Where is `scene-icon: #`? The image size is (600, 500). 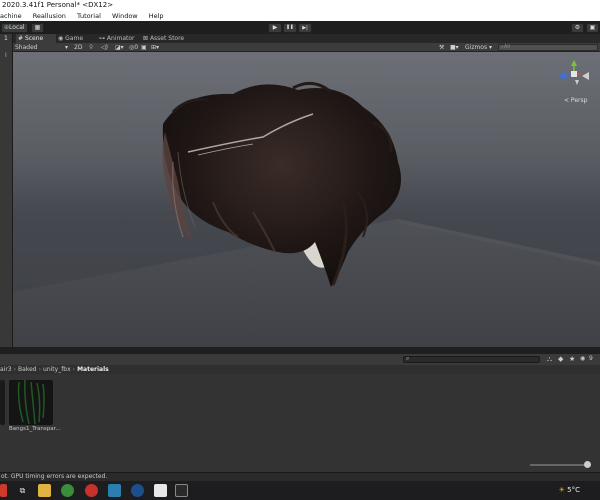 scene-icon: # is located at coordinates (21, 38).